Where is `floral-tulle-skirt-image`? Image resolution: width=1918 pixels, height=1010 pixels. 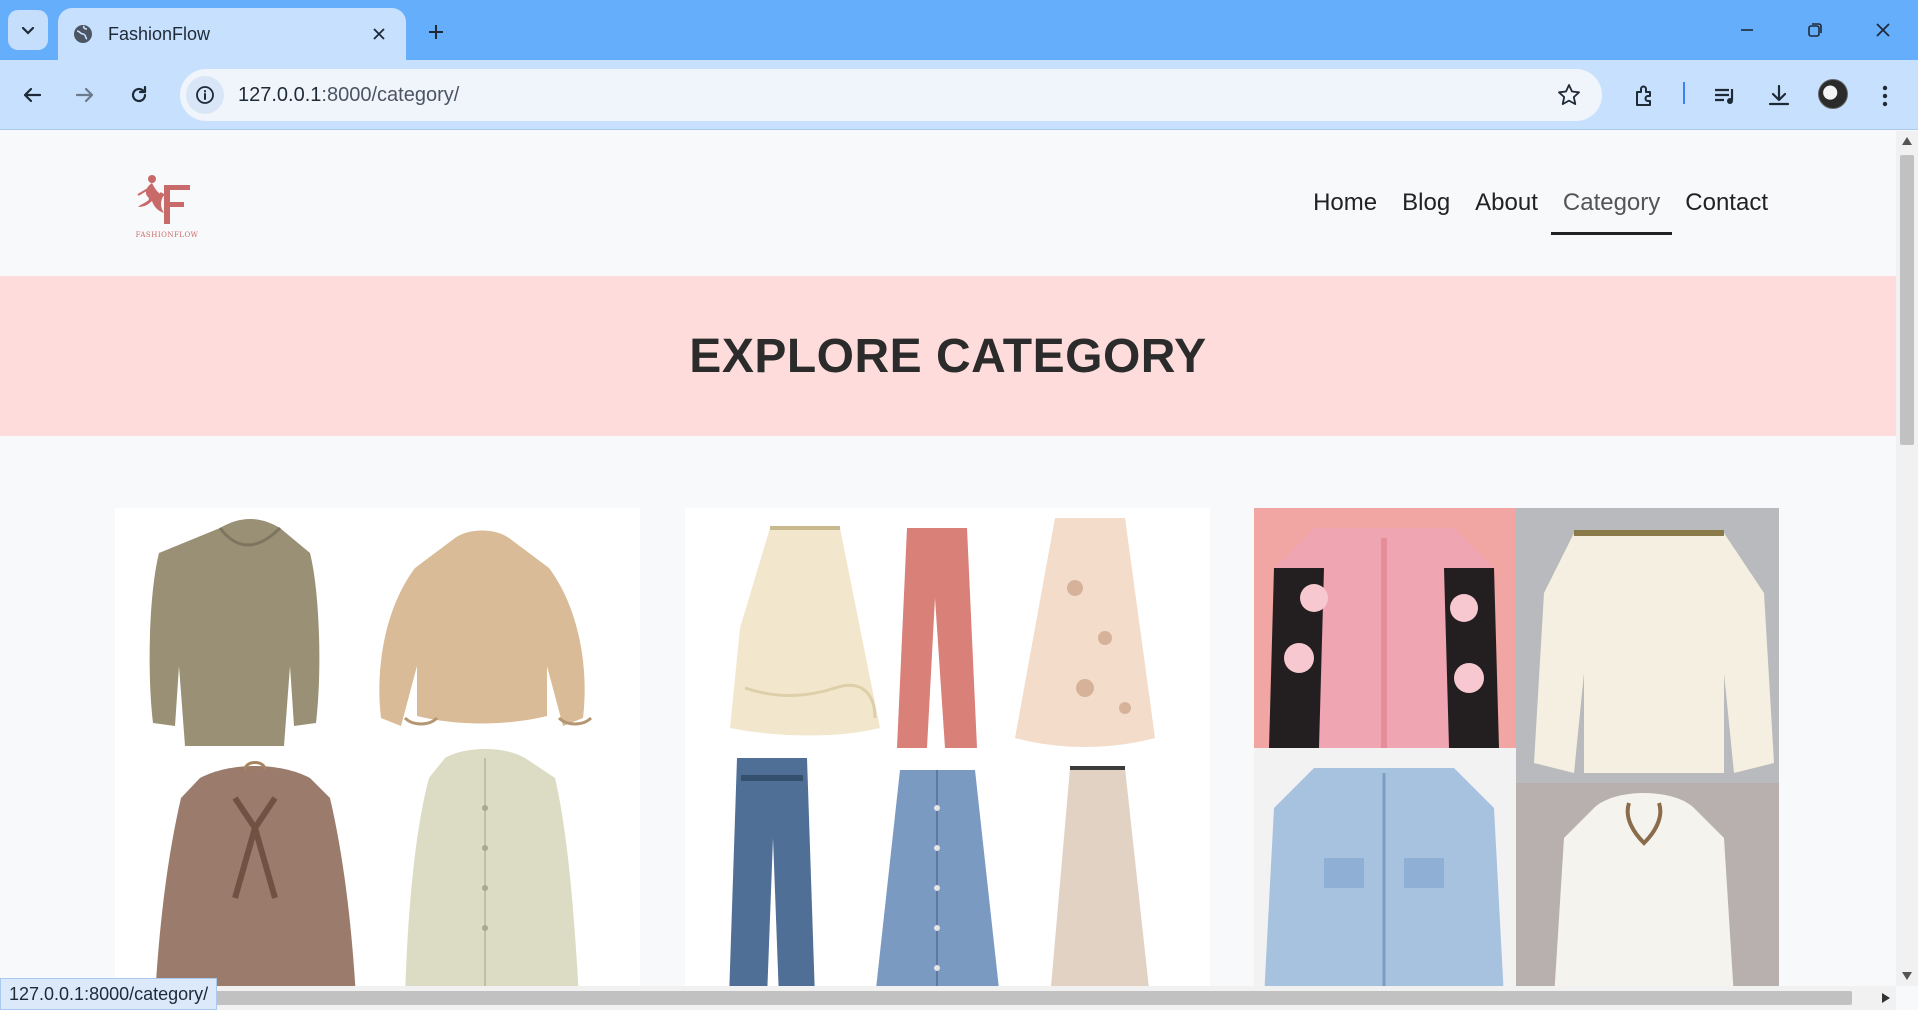 floral-tulle-skirt-image is located at coordinates (1085, 632).